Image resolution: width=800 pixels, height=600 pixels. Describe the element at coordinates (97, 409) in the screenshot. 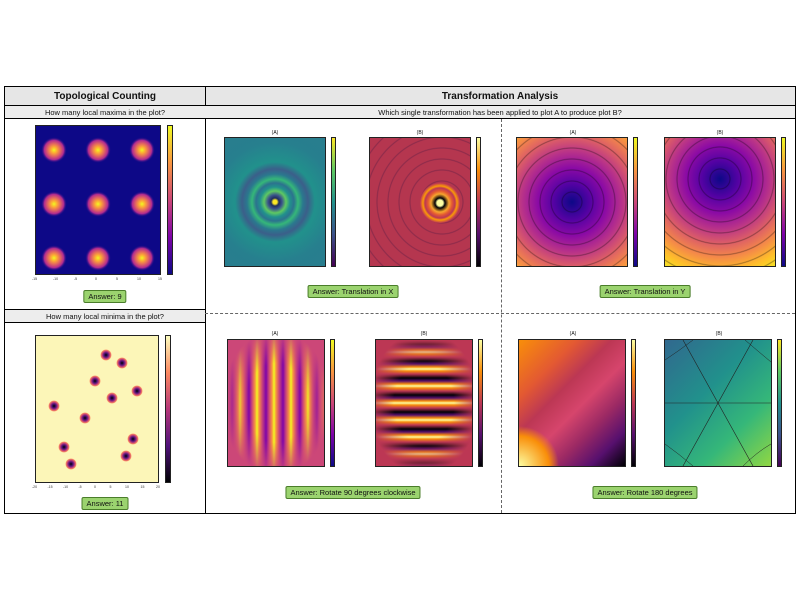

I see `minima-plot` at that location.